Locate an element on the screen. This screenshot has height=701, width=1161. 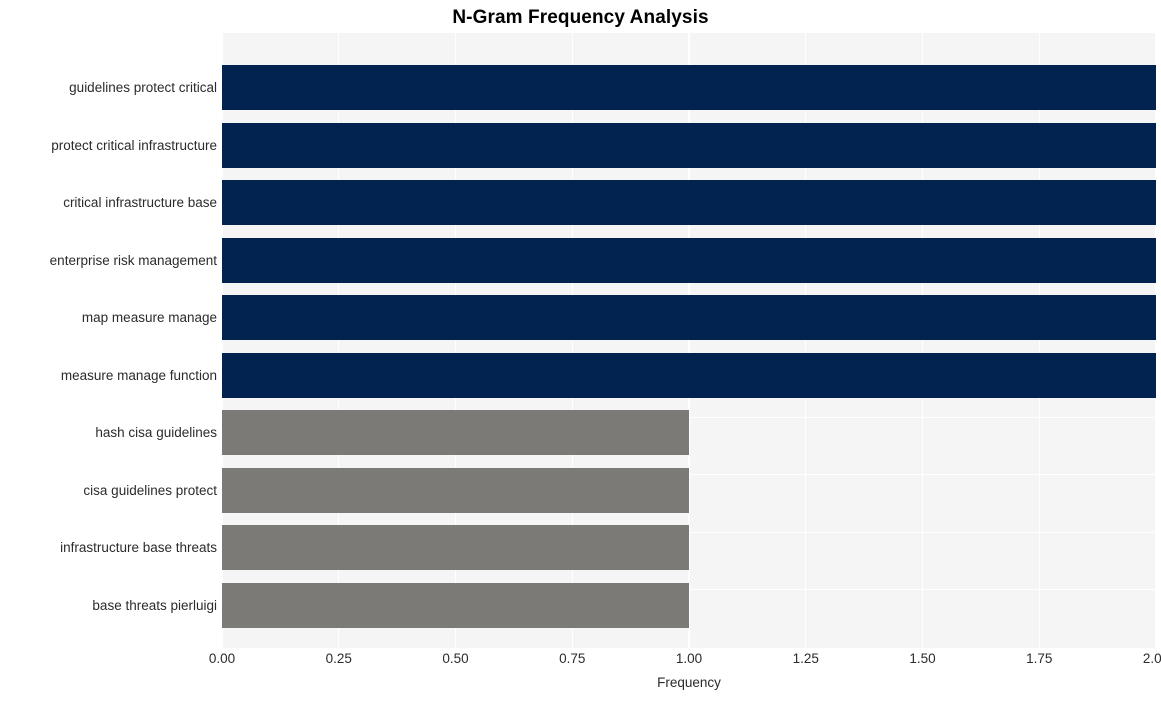
x-axis-tick-labels: 0.00 0.25 0.50 0.75 1.00 1.25 1.50 1.75 2.00 is located at coordinates (685, 661).